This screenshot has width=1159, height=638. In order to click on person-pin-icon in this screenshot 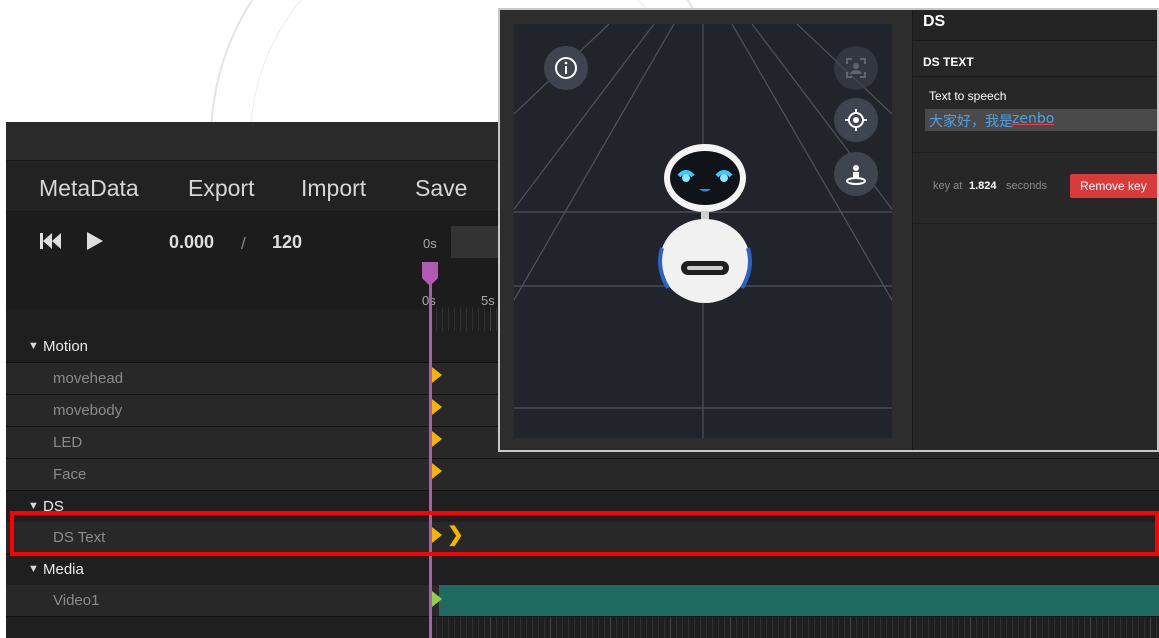, I will do `click(856, 175)`.